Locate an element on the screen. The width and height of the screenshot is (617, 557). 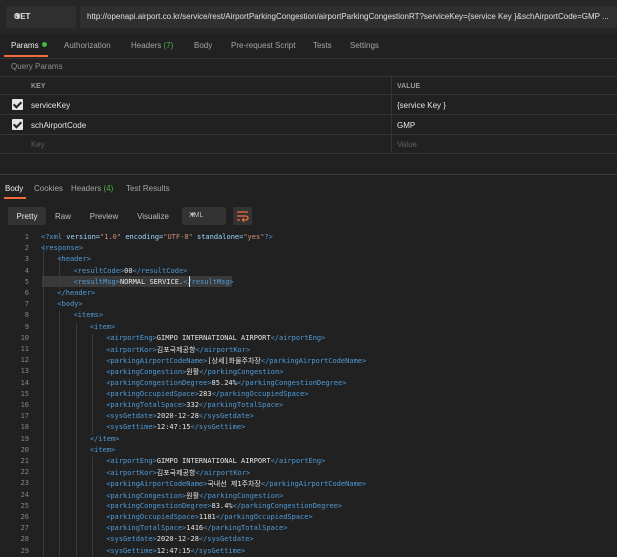
tab-pre-request-script-label: Pre-request Script is located at coordinates (263, 45).